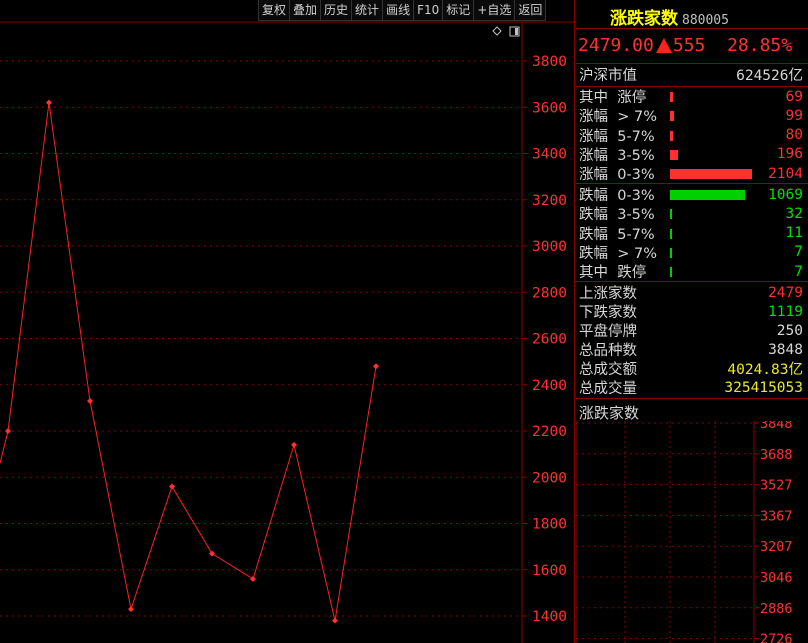 The image size is (808, 643). I want to click on total-row: 总成交量 325415053, so click(692, 388).